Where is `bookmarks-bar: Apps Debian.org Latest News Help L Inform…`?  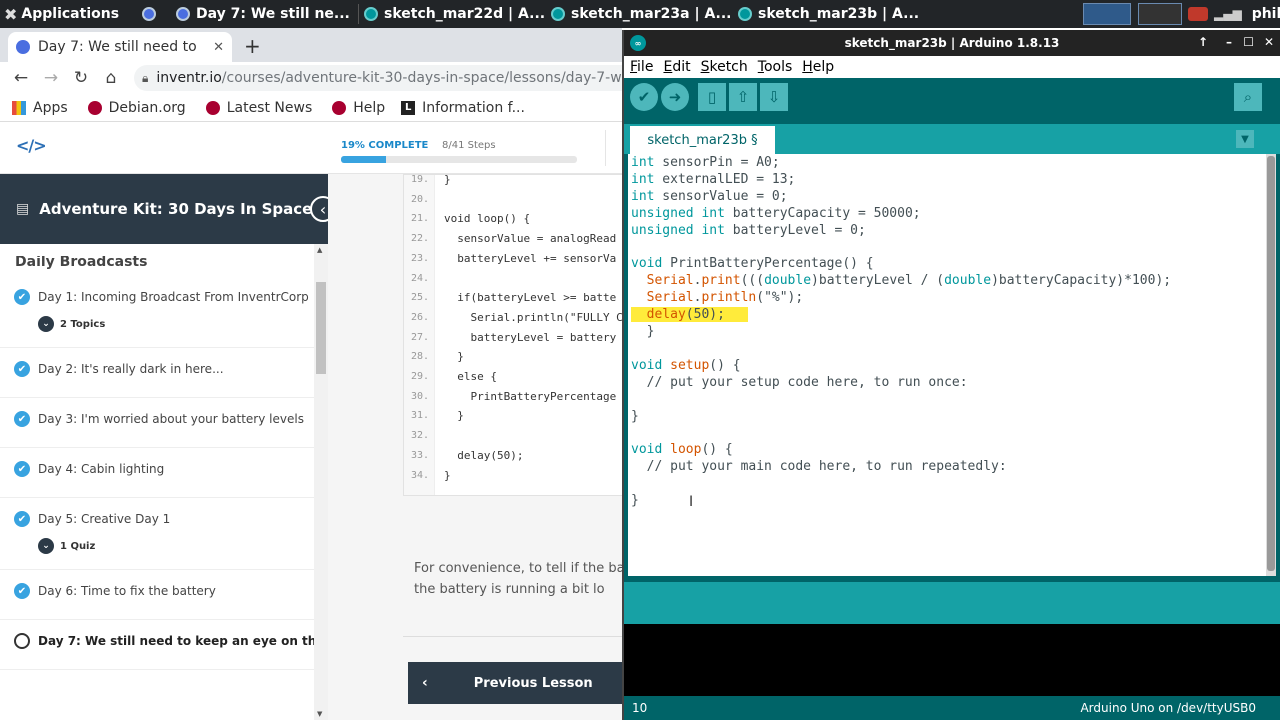 bookmarks-bar: Apps Debian.org Latest News Help L Inform… is located at coordinates (311, 108).